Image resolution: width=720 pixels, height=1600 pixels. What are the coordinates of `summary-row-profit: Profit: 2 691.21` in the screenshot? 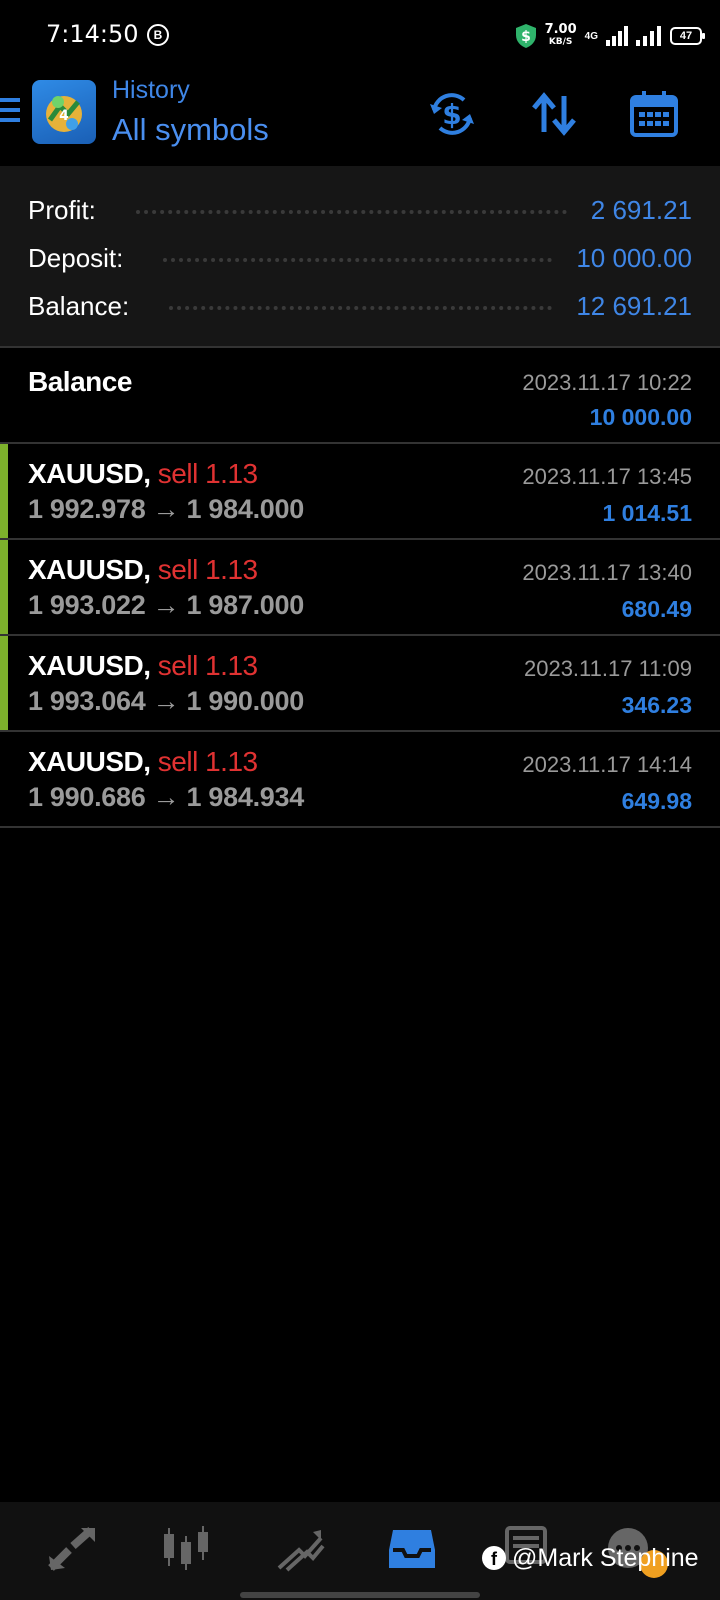 It's located at (360, 210).